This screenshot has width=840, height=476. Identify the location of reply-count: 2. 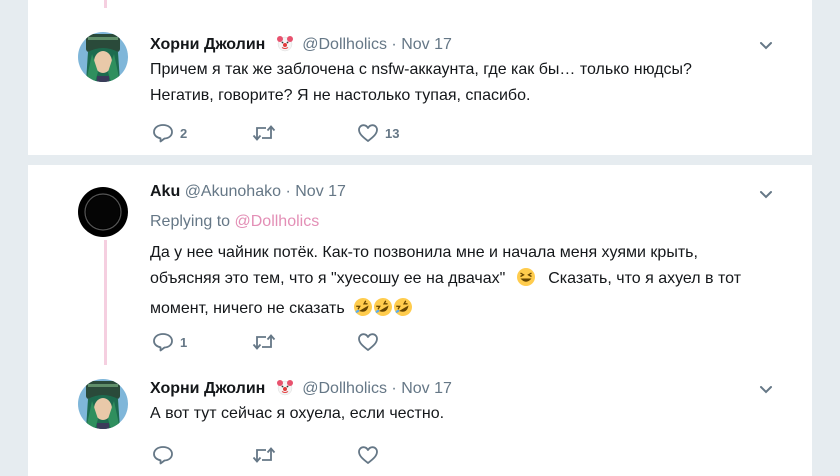
(184, 133).